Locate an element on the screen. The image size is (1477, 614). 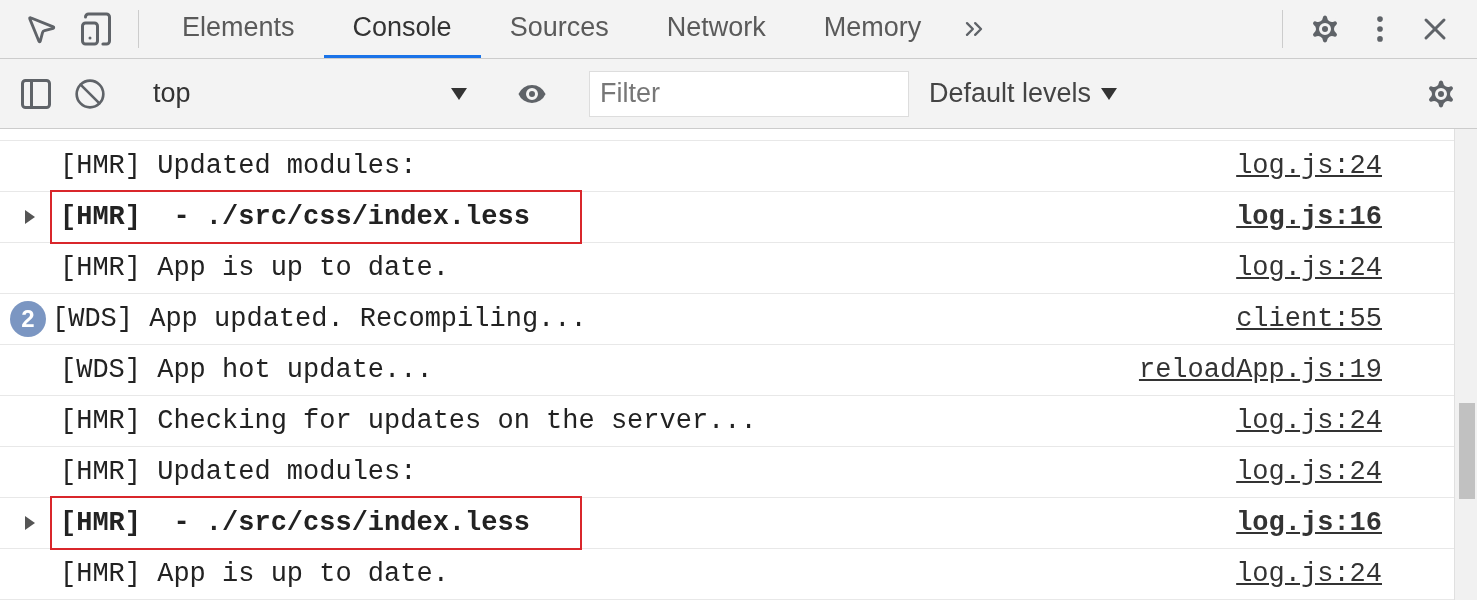
source-link: reloadApp.js:19 is located at coordinates (1260, 370).